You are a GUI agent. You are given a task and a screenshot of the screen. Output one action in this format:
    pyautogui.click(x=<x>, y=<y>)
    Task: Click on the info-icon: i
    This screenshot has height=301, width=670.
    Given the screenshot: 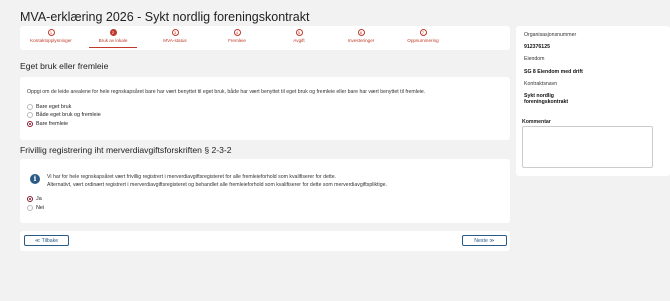 What is the action you would take?
    pyautogui.click(x=35, y=179)
    